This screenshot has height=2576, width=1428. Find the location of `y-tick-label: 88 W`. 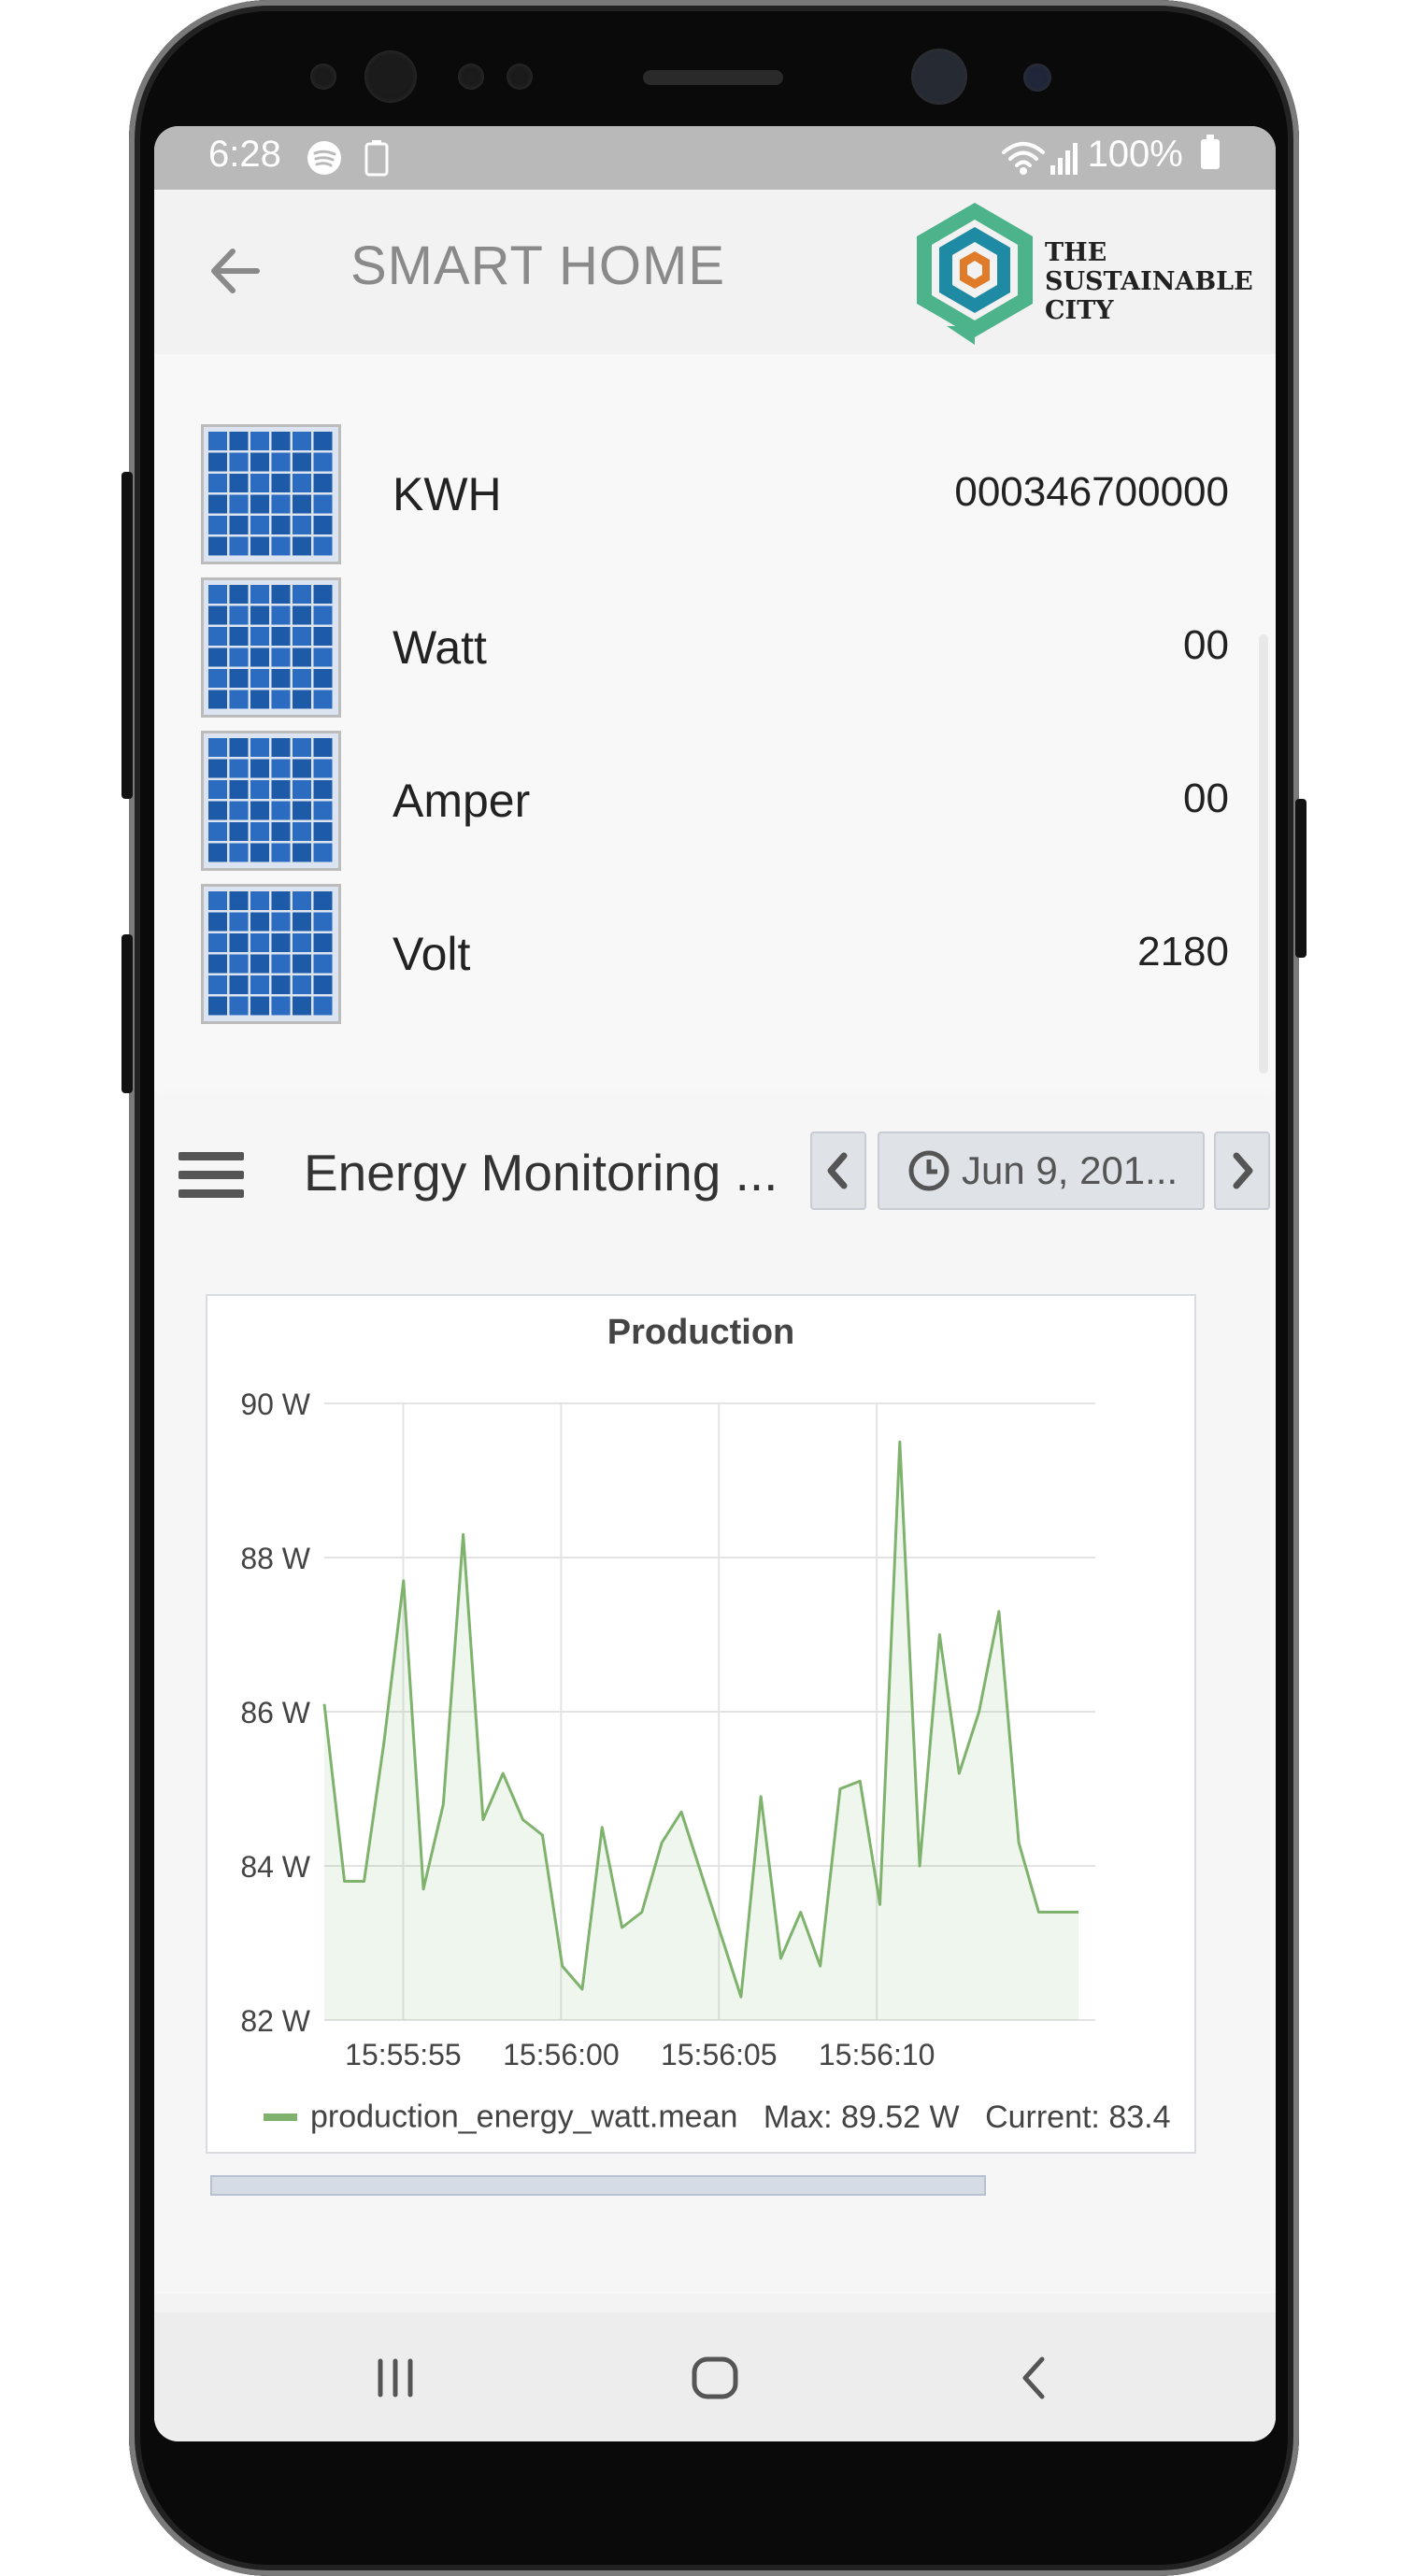

y-tick-label: 88 W is located at coordinates (275, 1559).